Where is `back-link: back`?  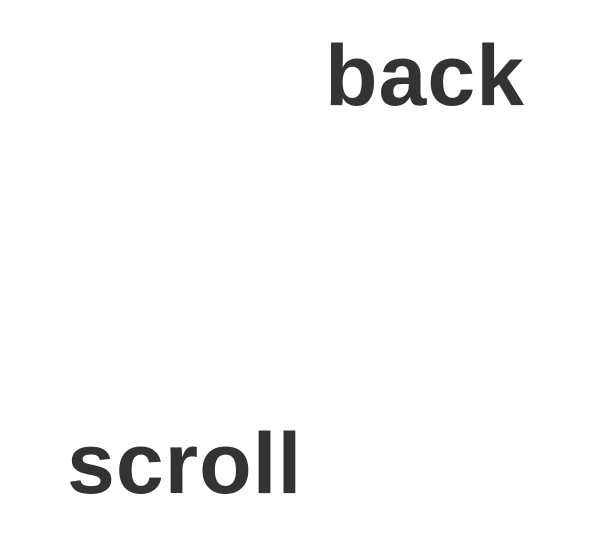 back-link: back is located at coordinates (425, 76).